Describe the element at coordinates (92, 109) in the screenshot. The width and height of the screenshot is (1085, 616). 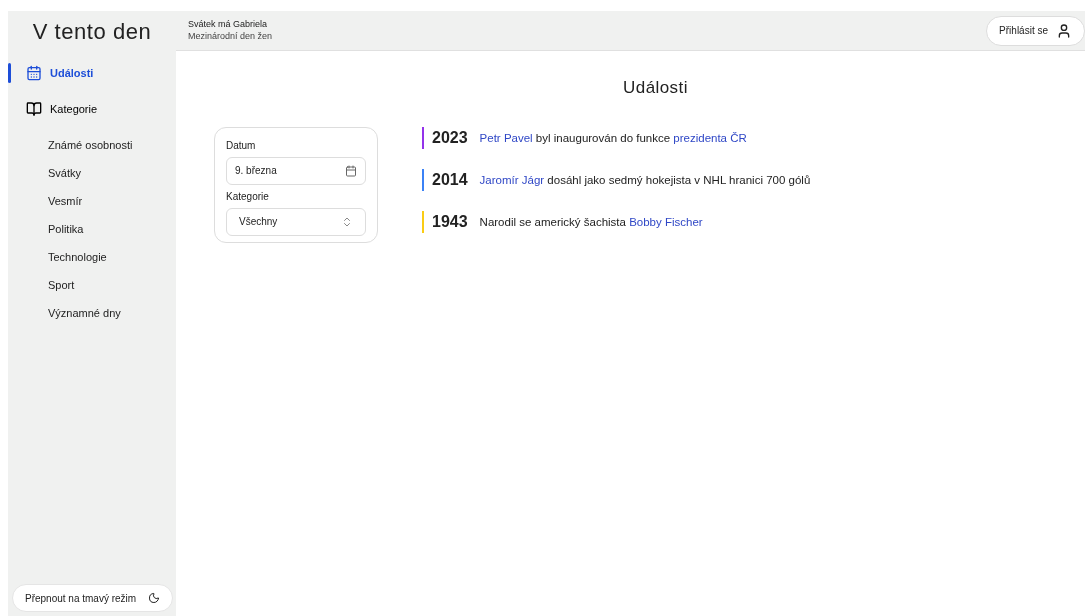
I see `nav-item: Kategorie` at that location.